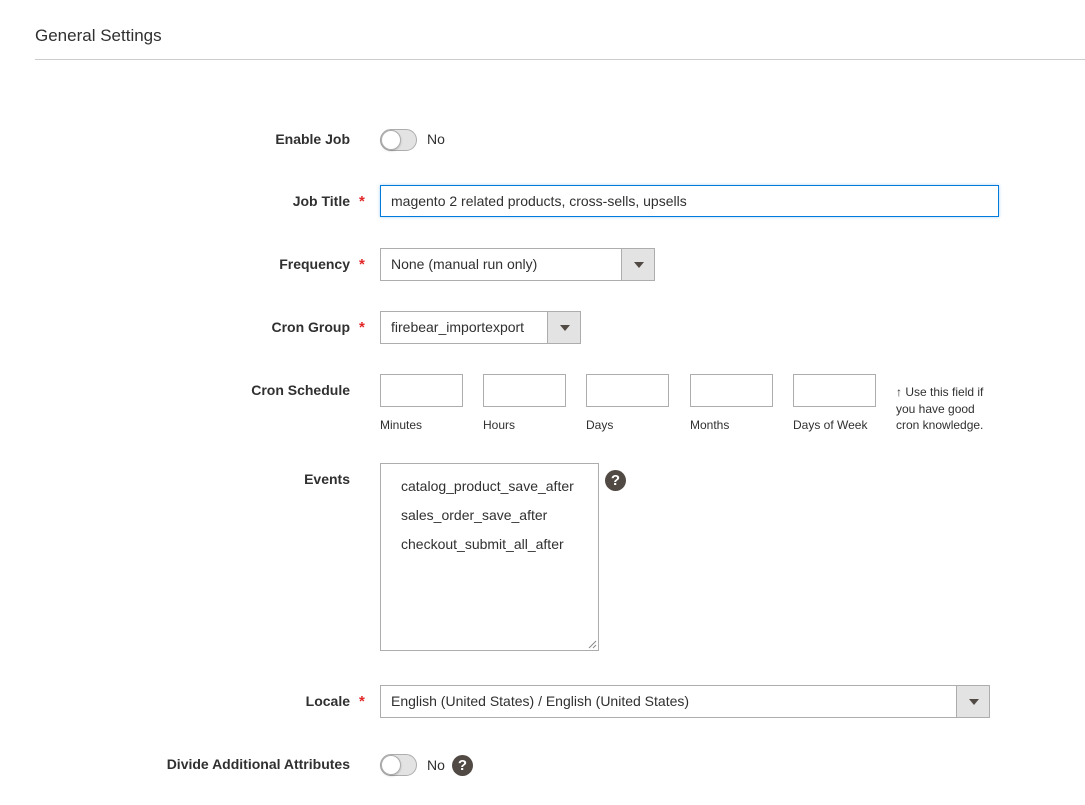 The image size is (1085, 805). What do you see at coordinates (489, 546) in the screenshot?
I see `events-option: checkout_submit_all_after` at bounding box center [489, 546].